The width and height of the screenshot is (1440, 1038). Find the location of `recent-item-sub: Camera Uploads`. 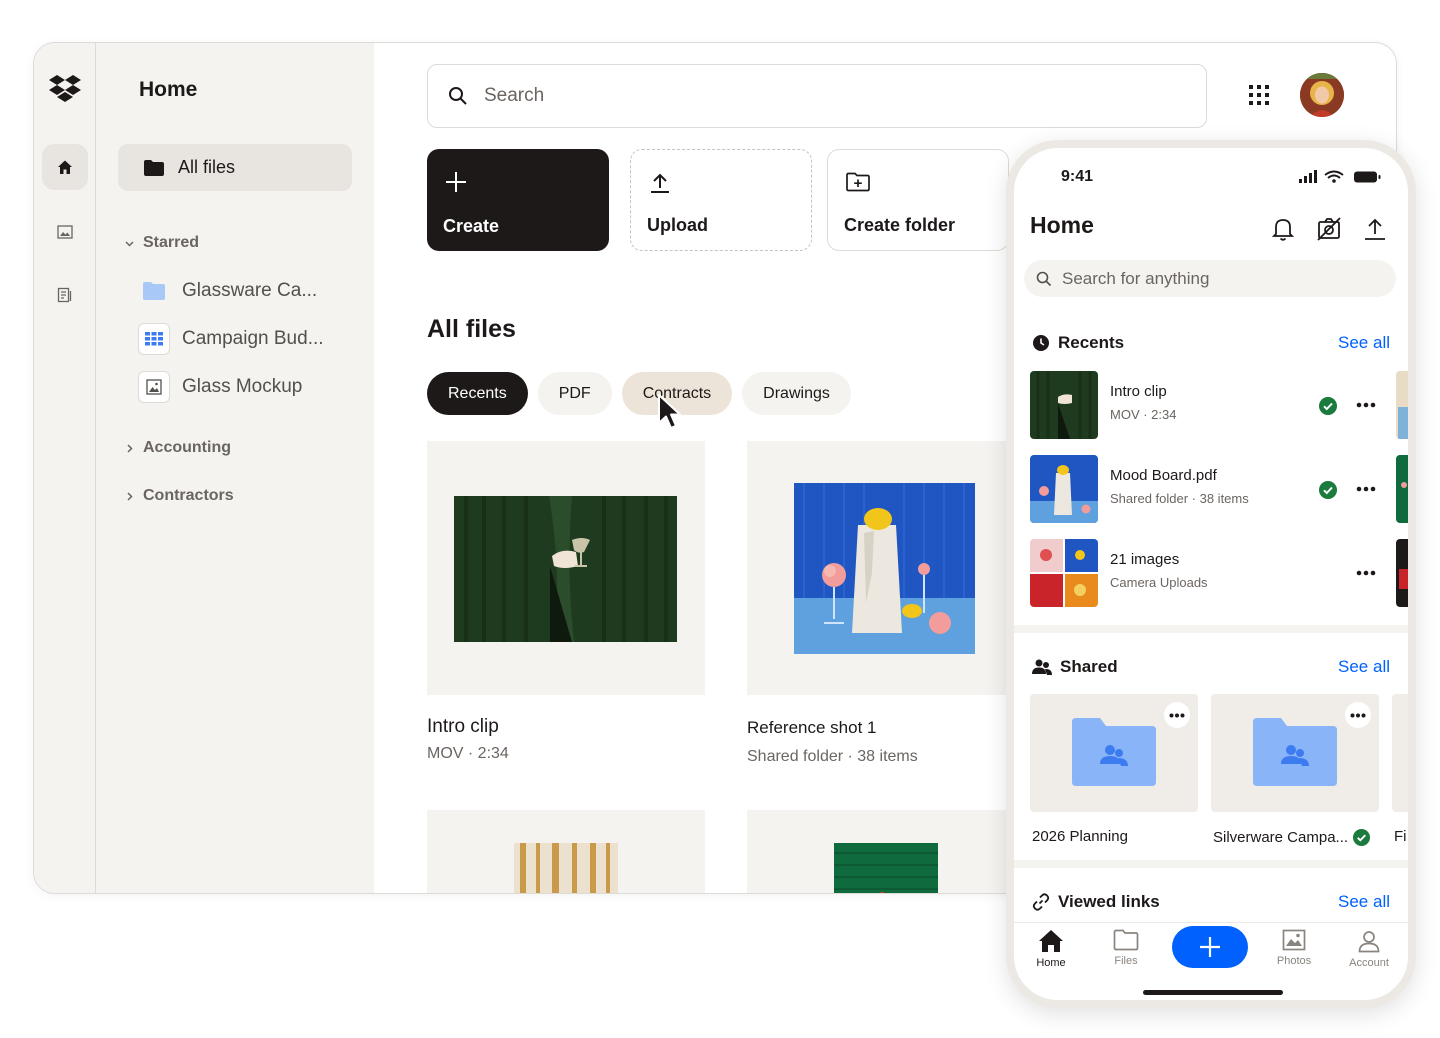

recent-item-sub: Camera Uploads is located at coordinates (1159, 582).